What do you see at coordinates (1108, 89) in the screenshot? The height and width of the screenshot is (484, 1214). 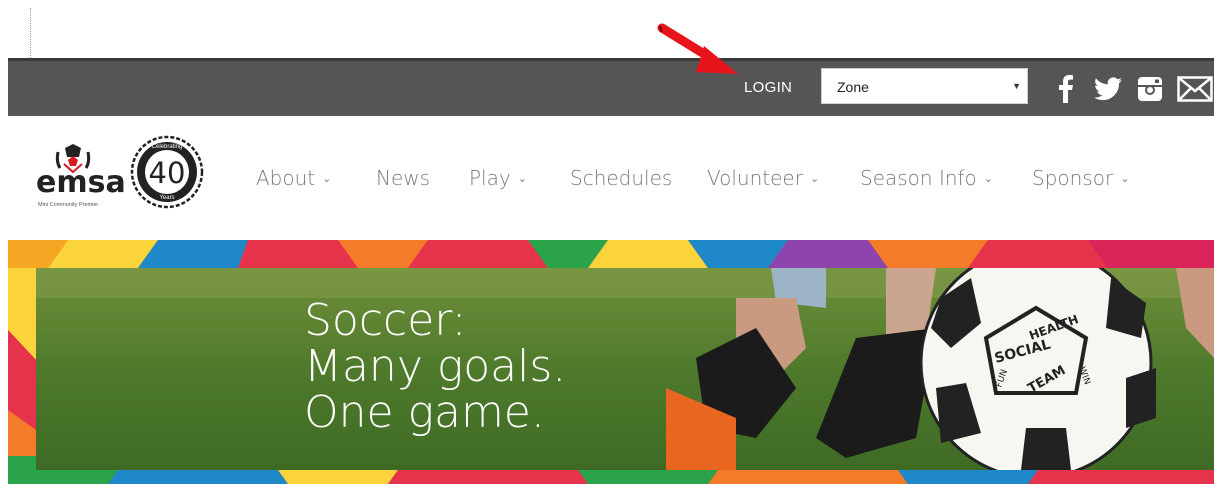 I see `twitter-icon` at bounding box center [1108, 89].